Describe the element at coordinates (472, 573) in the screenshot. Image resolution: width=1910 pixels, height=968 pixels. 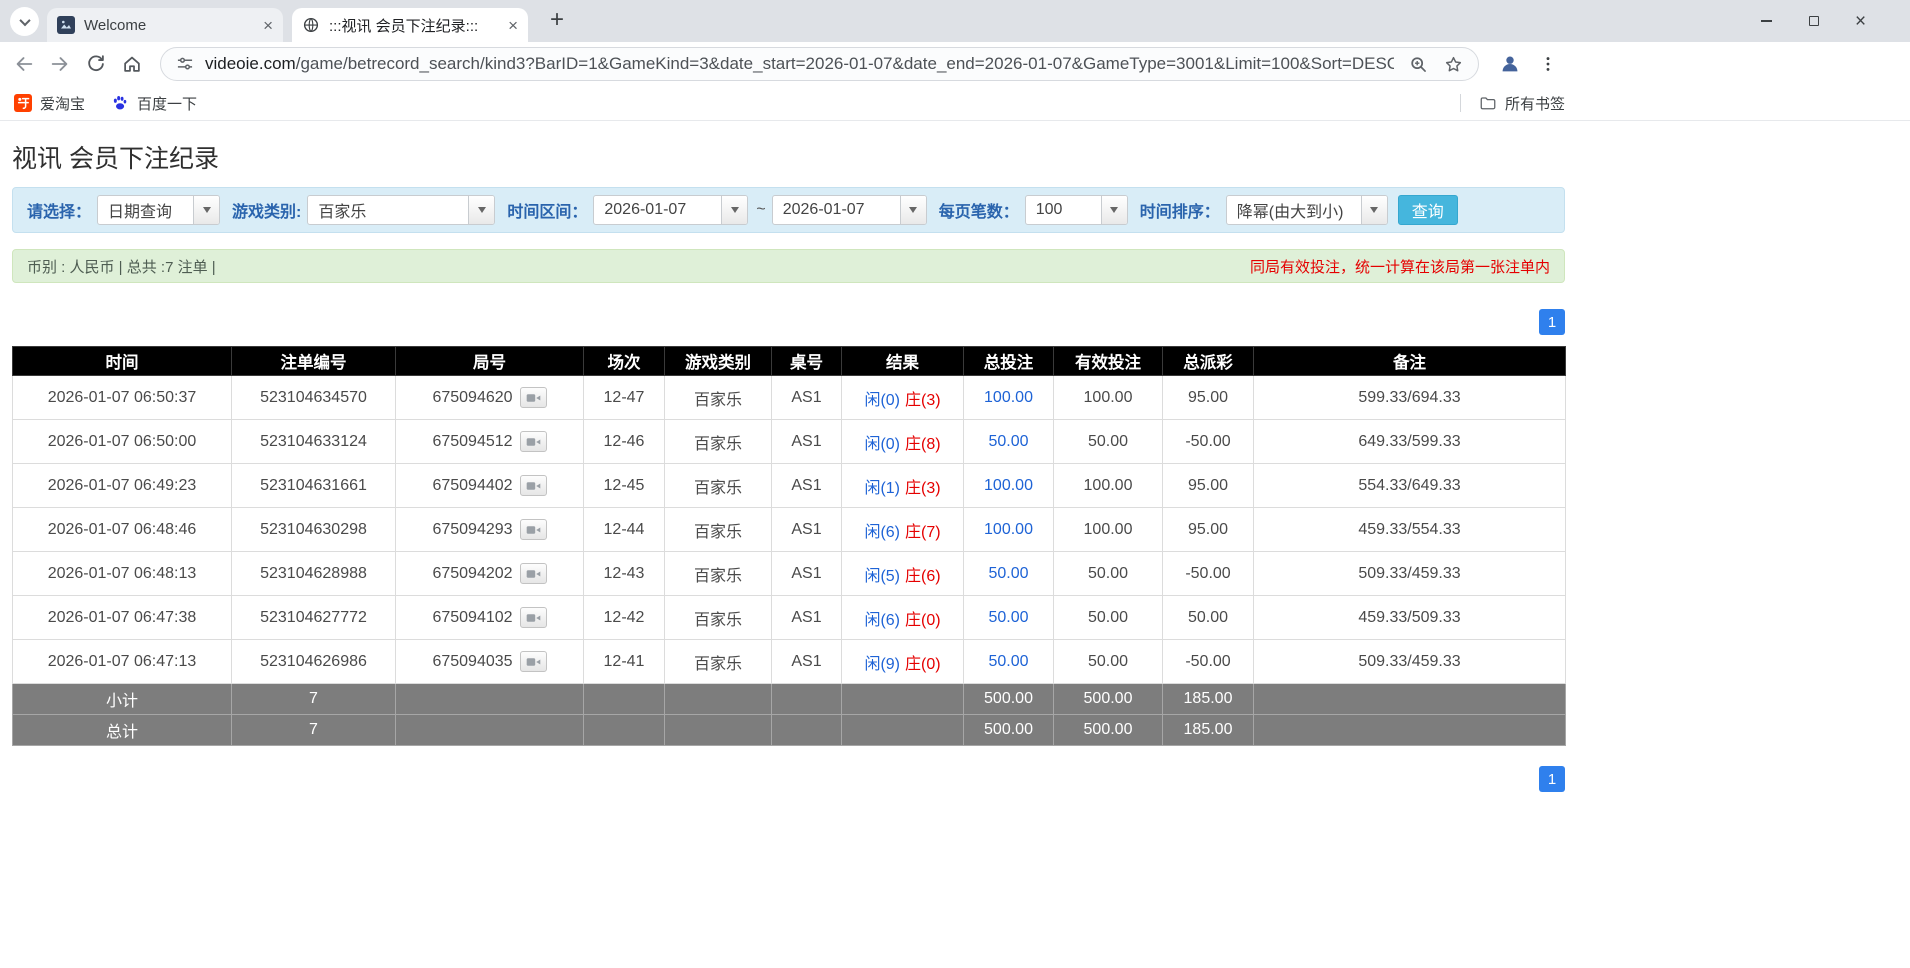
I see `round-number: 675094202` at that location.